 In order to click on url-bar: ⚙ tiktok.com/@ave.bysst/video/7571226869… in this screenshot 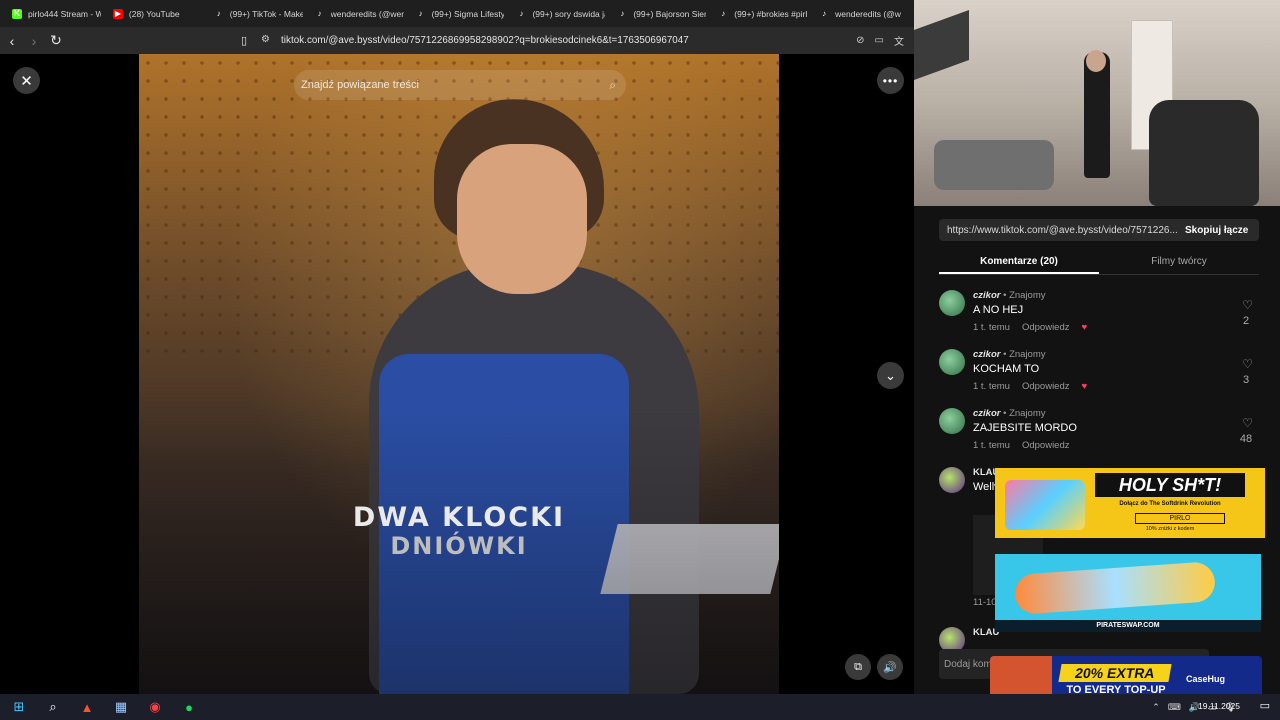, I will do `click(582, 40)`.